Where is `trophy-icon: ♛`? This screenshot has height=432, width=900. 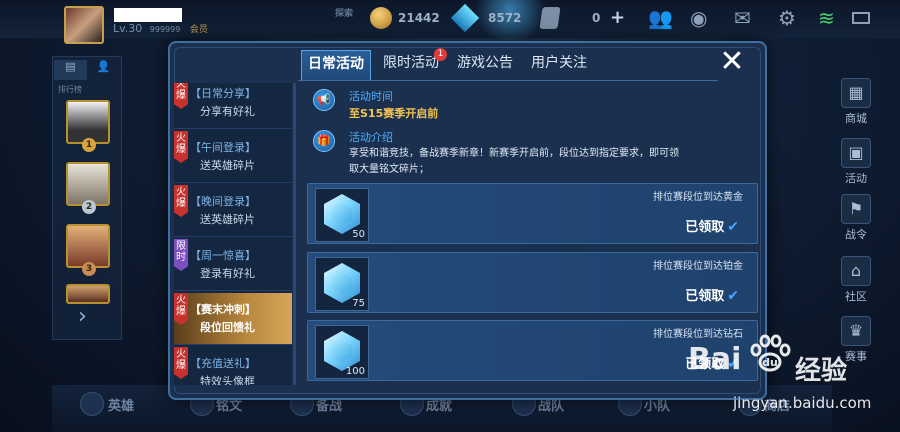
trophy-icon: ♛ is located at coordinates (856, 331).